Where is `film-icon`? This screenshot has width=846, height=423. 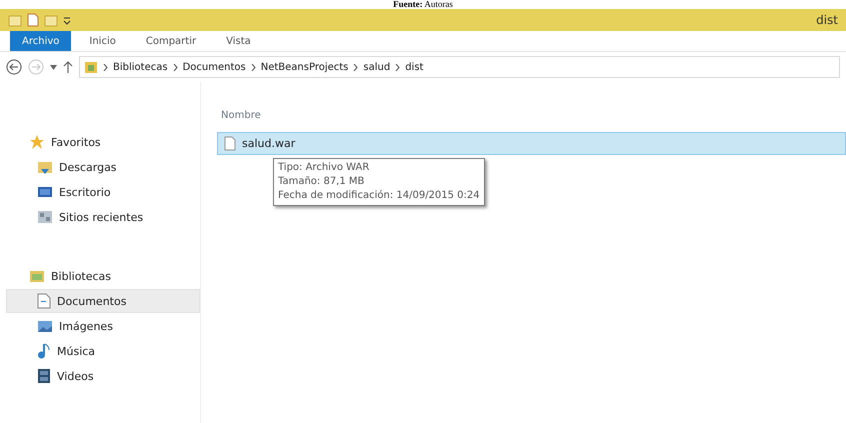 film-icon is located at coordinates (44, 376).